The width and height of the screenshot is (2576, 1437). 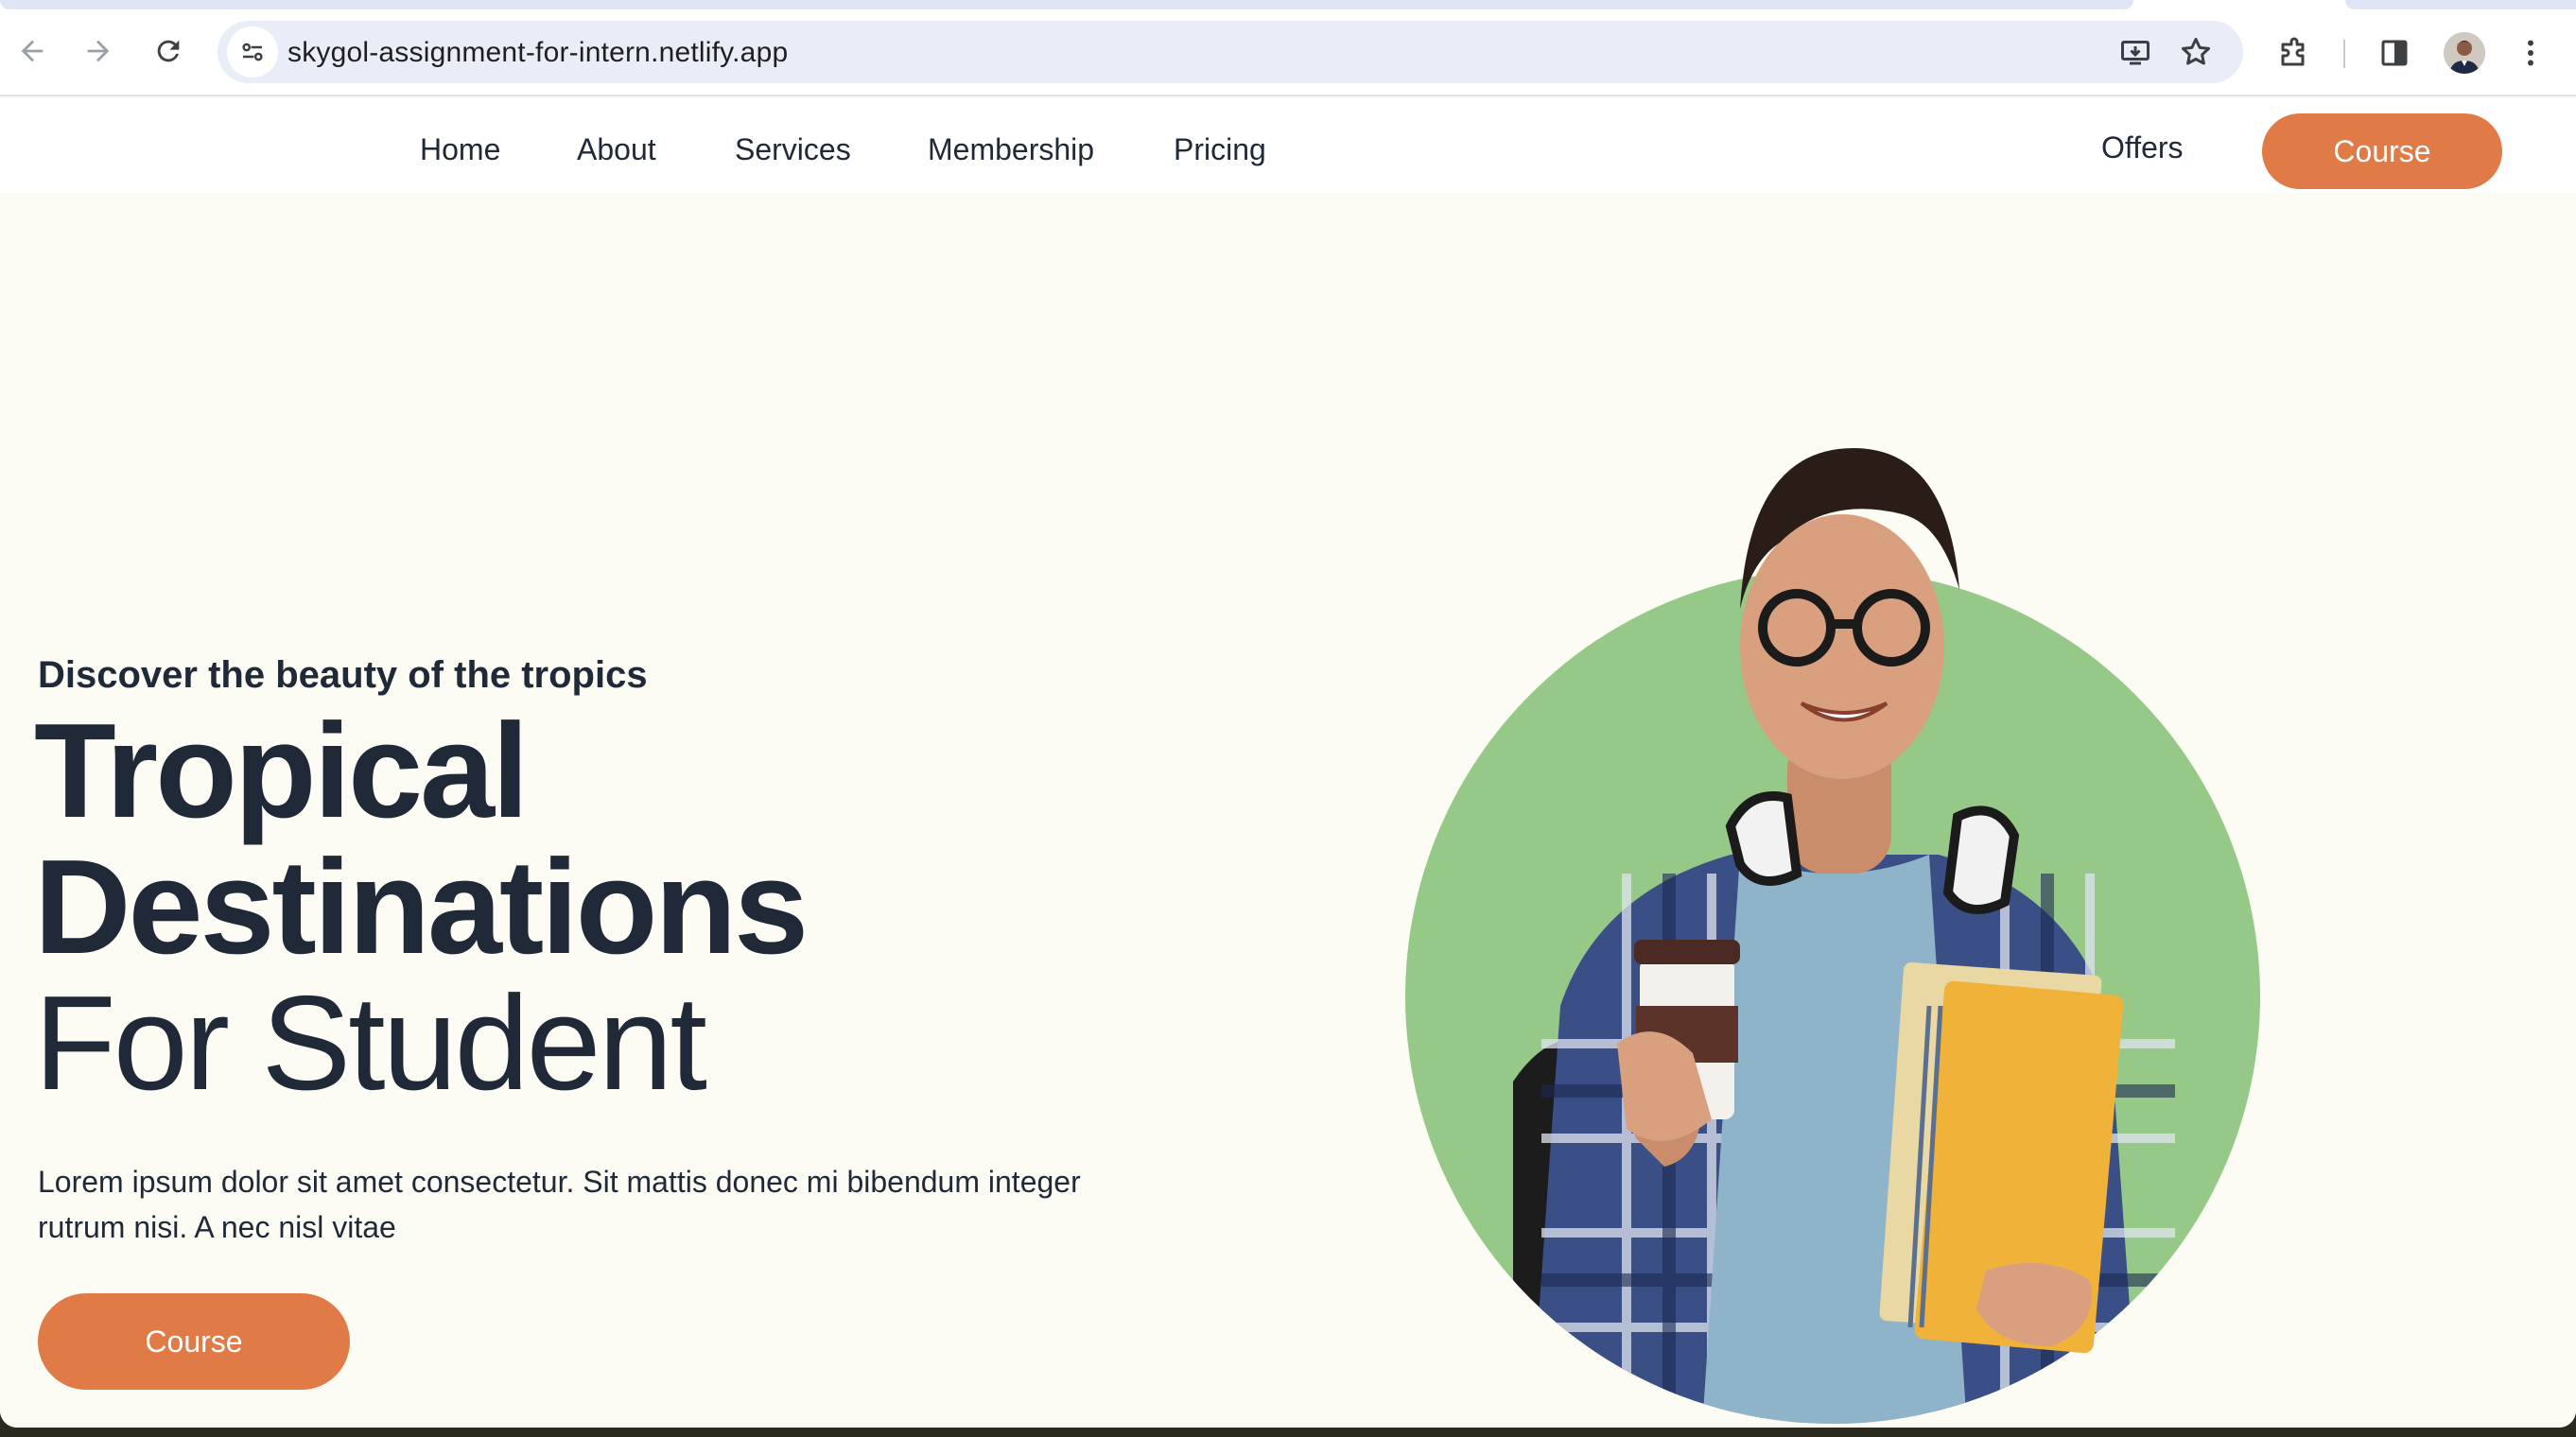 What do you see at coordinates (252, 52) in the screenshot?
I see `site-info-icon` at bounding box center [252, 52].